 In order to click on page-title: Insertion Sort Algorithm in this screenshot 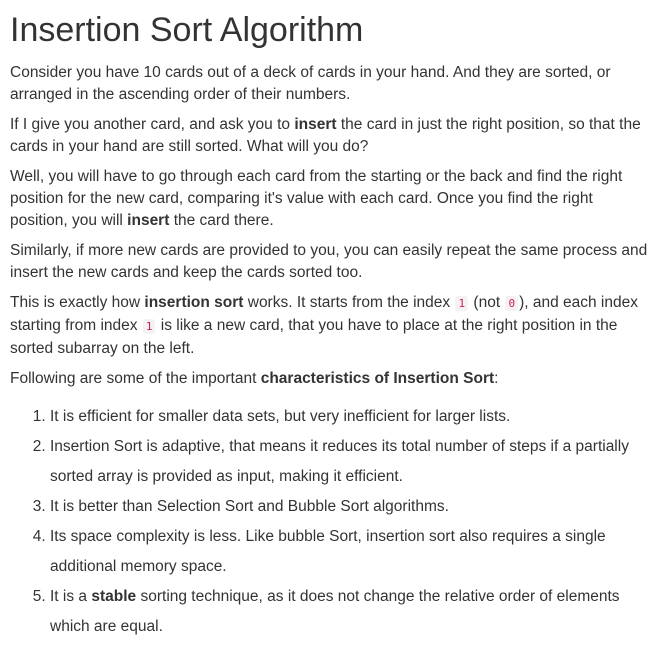, I will do `click(187, 30)`.